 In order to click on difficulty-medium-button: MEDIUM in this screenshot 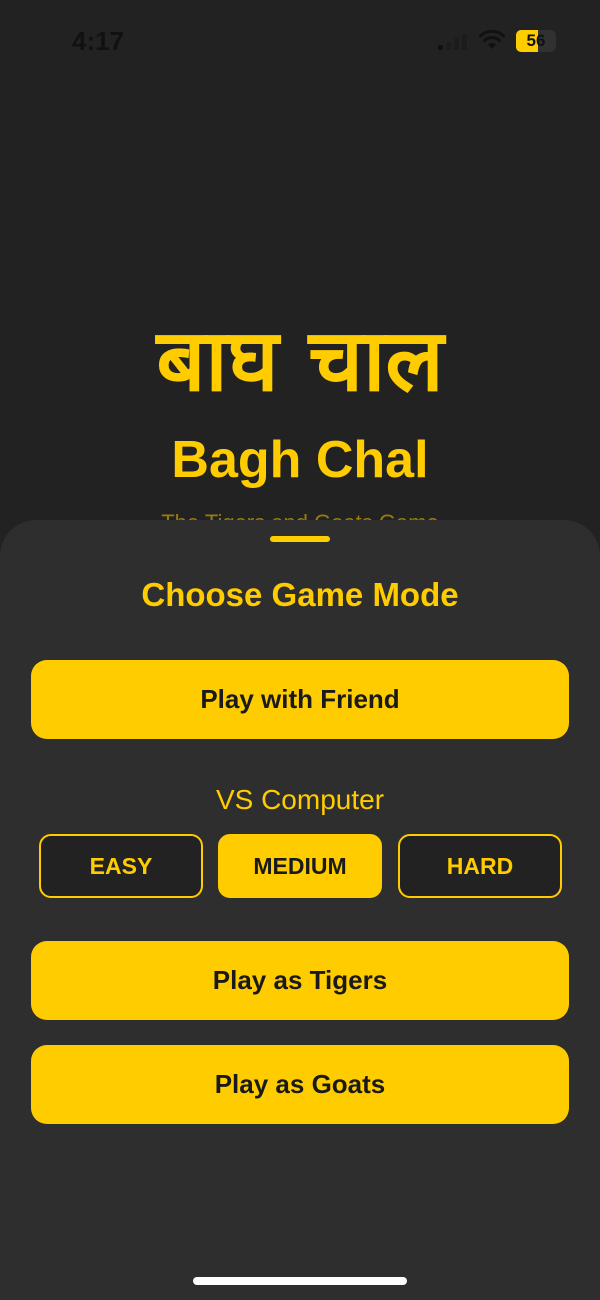, I will do `click(300, 866)`.